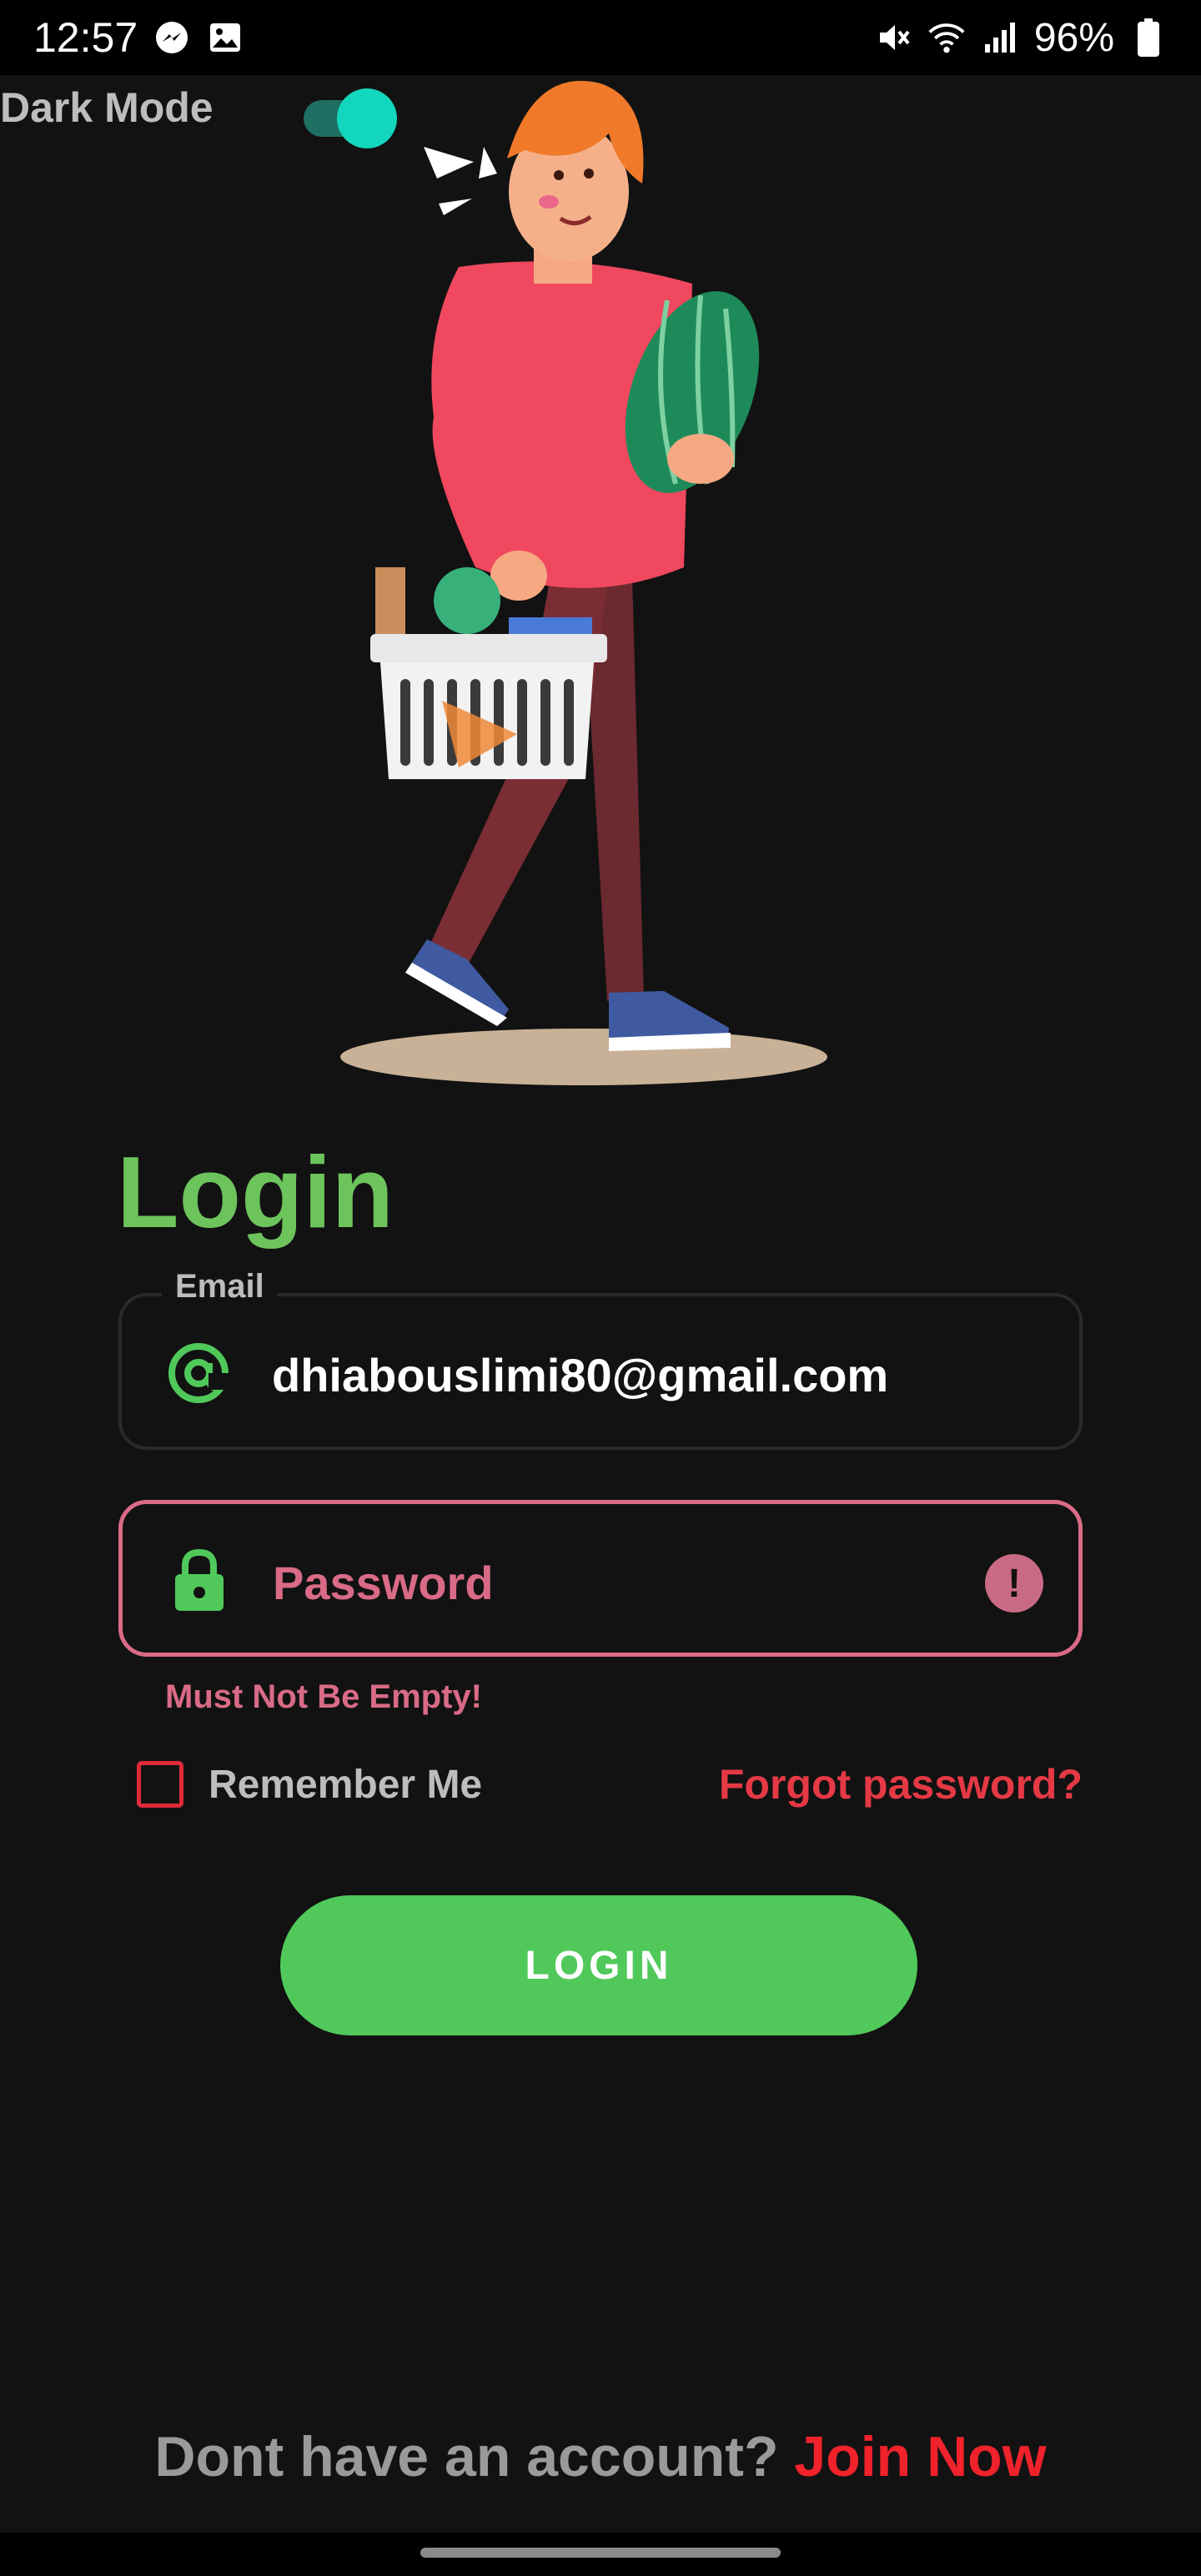 The image size is (1201, 2576). Describe the element at coordinates (475, 2456) in the screenshot. I see `signup-prompt: Dont have an account?` at that location.